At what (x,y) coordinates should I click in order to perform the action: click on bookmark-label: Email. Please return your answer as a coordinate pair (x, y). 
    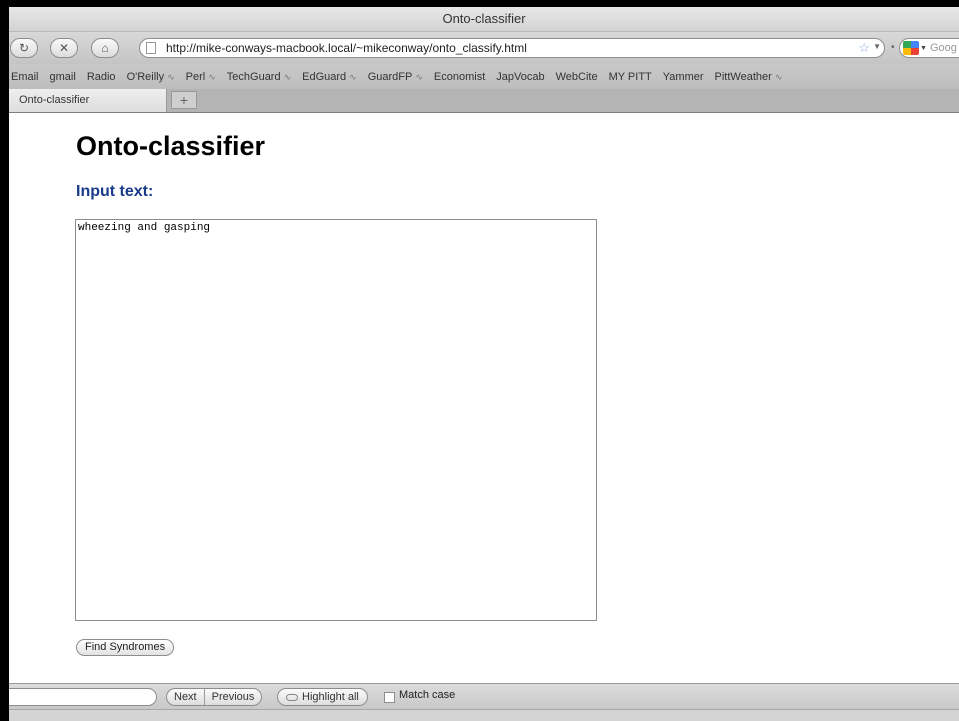
    Looking at the image, I should click on (25, 76).